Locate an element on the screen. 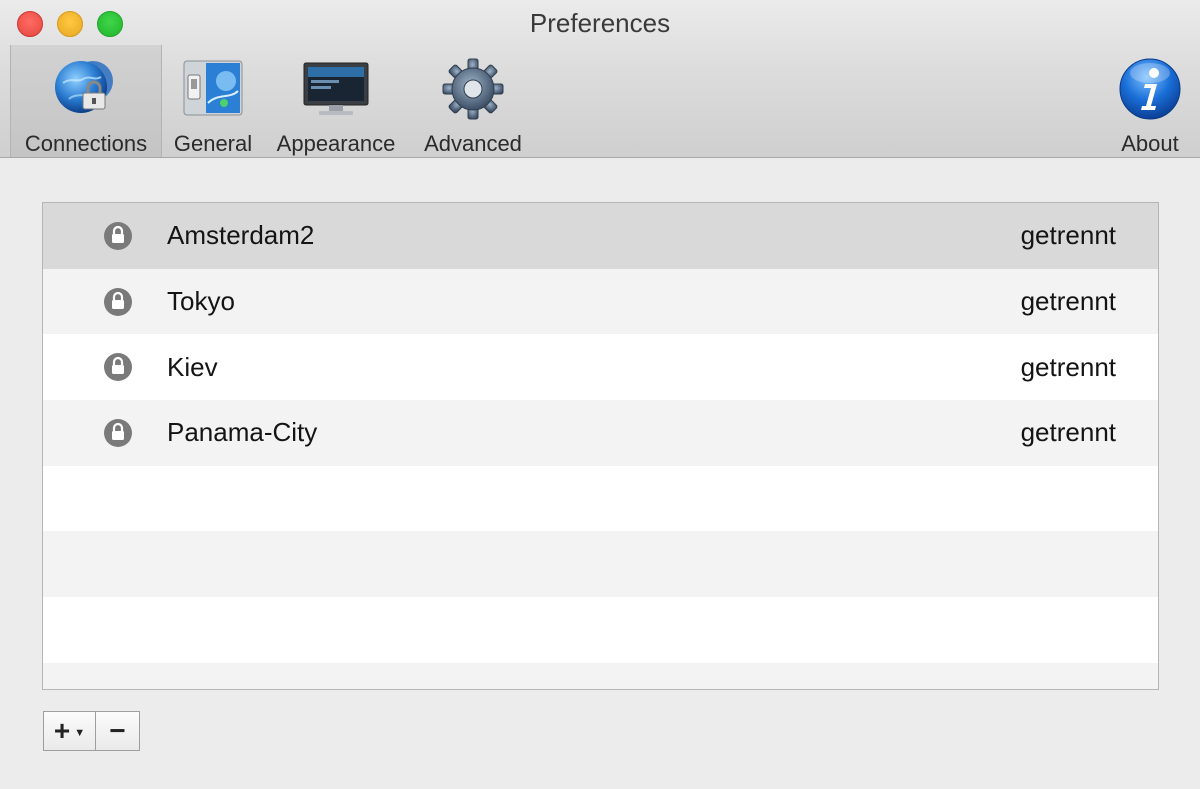 Image resolution: width=1200 pixels, height=789 pixels. tab-connections: Connections is located at coordinates (86, 101).